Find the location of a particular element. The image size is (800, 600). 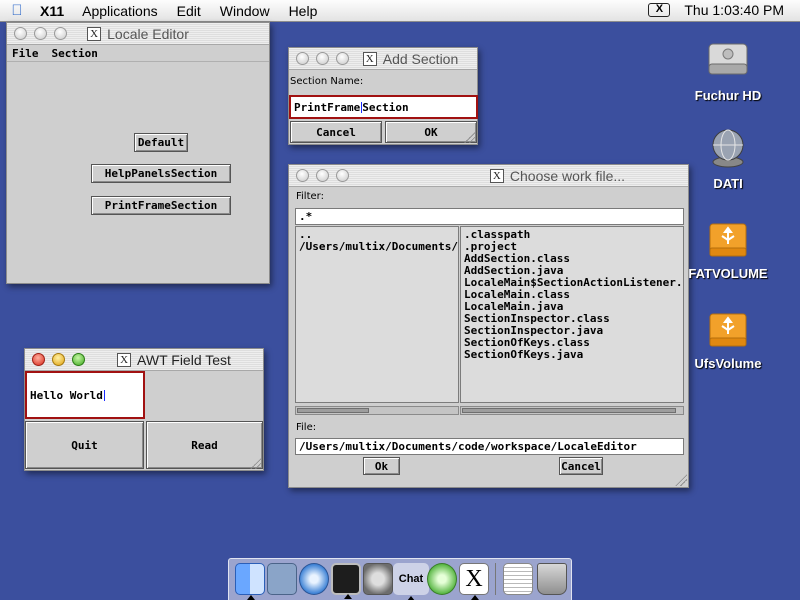

network-globe-icon is located at coordinates (728, 149).